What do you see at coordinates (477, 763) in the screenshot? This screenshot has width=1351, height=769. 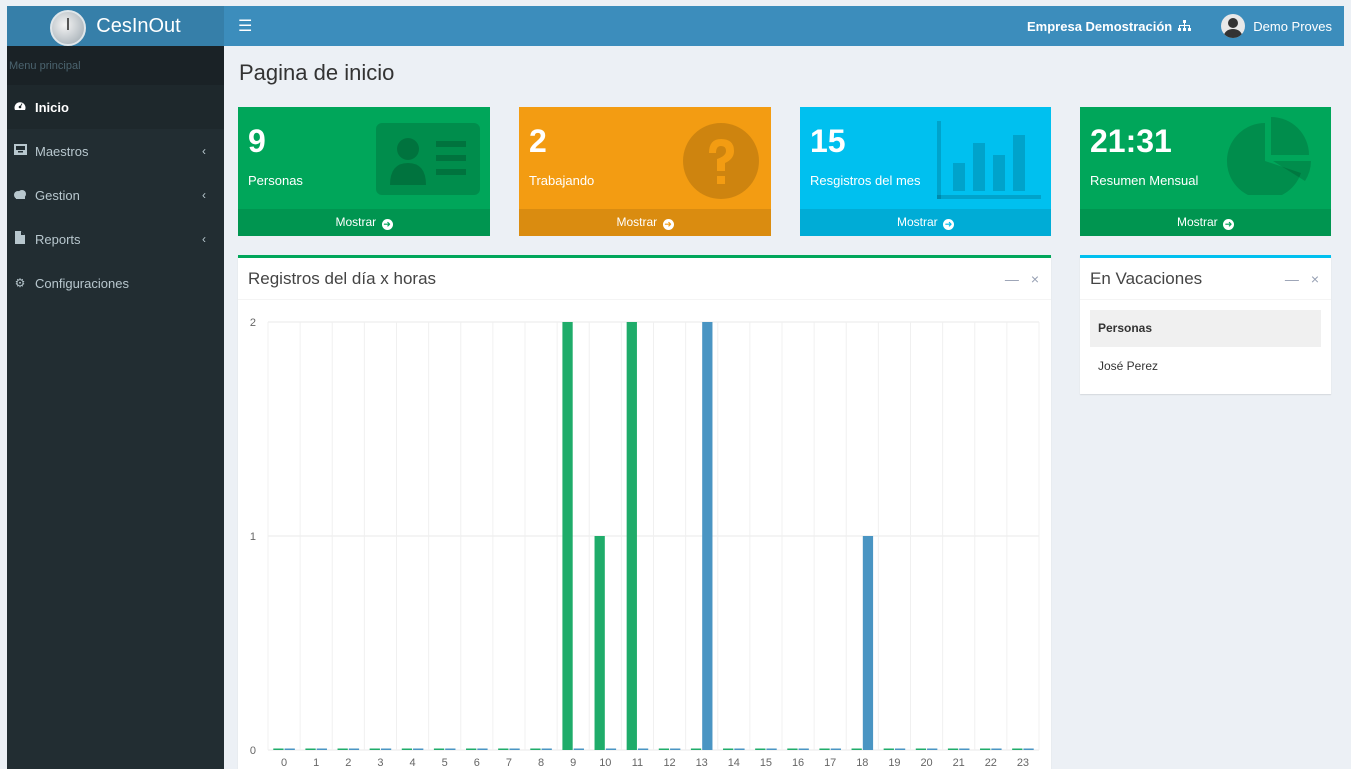 I see `x-tick-label: 6` at bounding box center [477, 763].